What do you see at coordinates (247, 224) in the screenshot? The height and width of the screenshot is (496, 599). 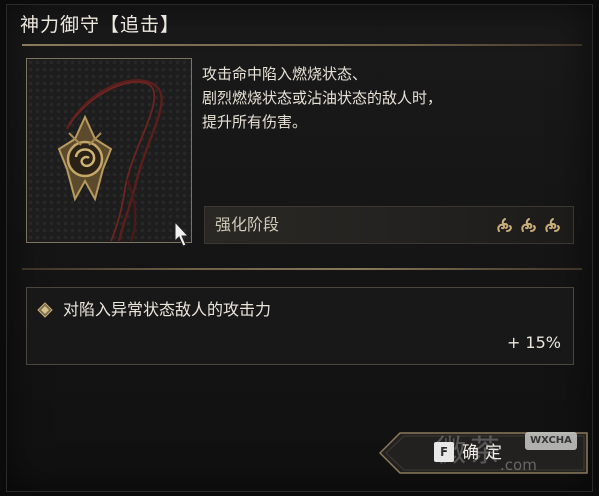 I see `enhance-stage-label: 强化阶段` at bounding box center [247, 224].